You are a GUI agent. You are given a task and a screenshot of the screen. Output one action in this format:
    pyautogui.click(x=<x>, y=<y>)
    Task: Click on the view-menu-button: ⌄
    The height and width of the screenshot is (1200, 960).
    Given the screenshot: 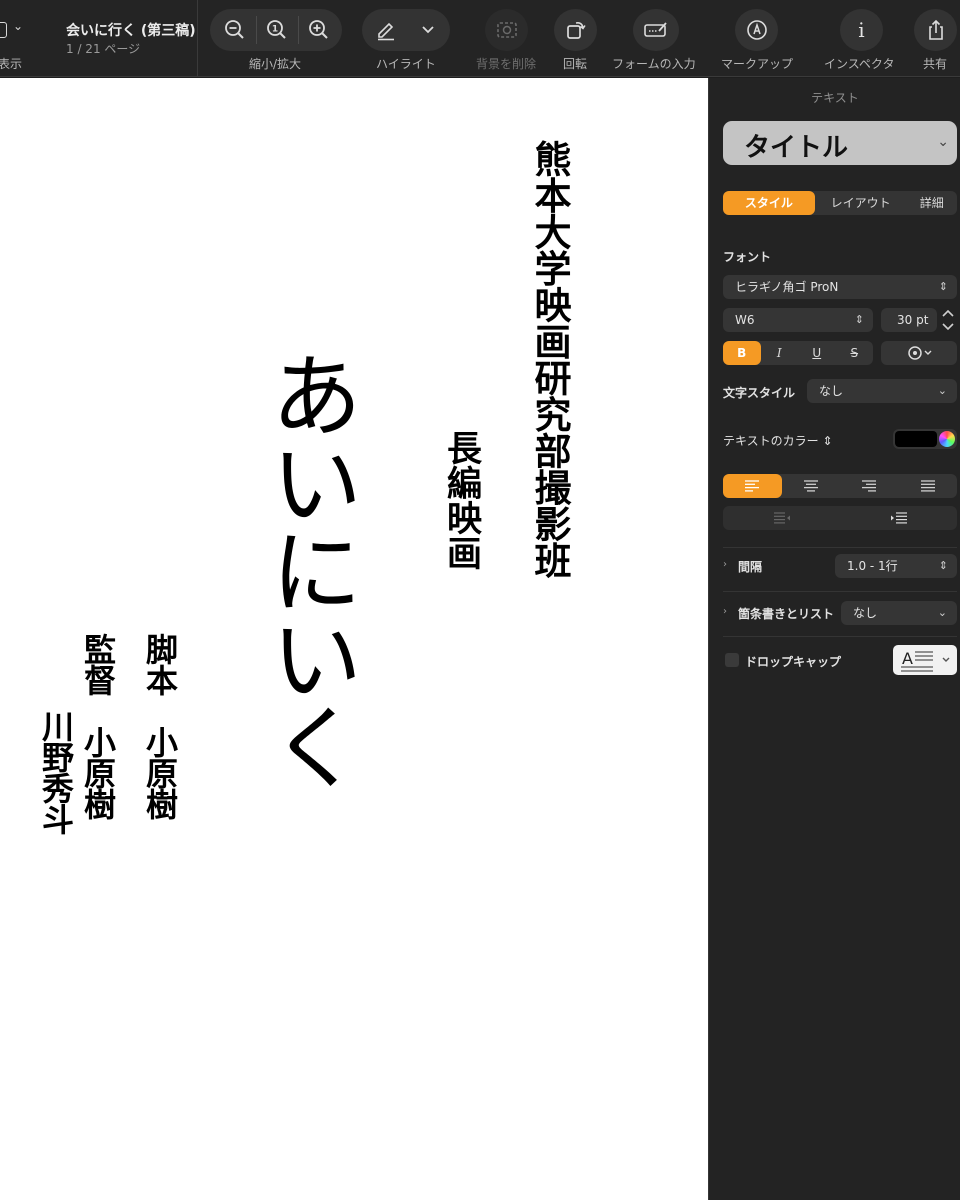 What is the action you would take?
    pyautogui.click(x=19, y=31)
    